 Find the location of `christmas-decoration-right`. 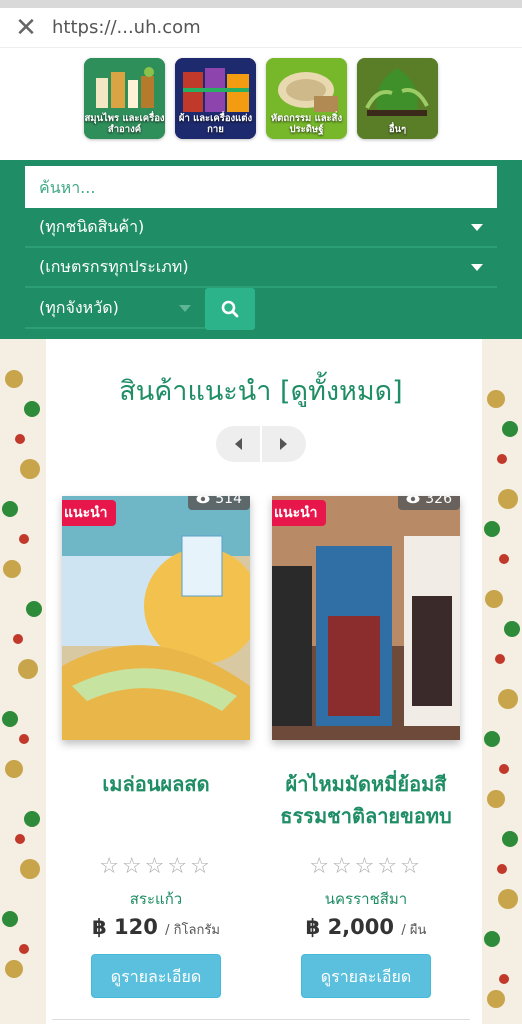

christmas-decoration-right is located at coordinates (502, 681).